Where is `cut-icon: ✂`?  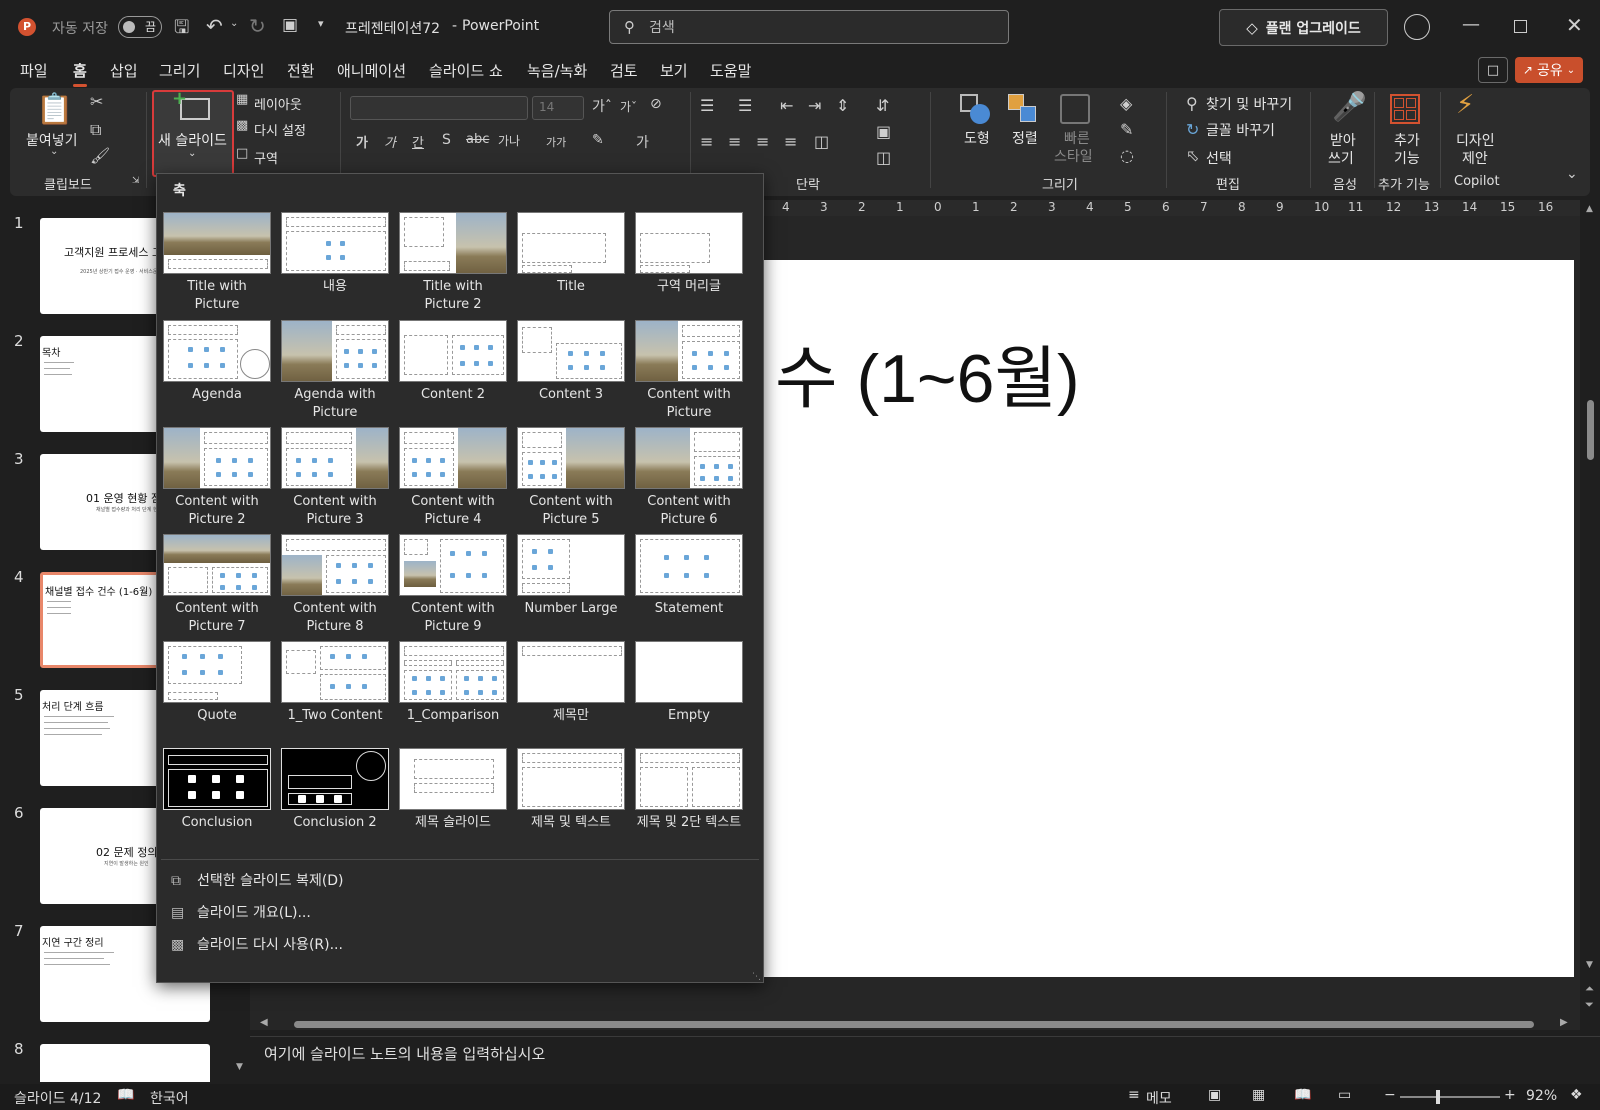
cut-icon: ✂ is located at coordinates (96, 101).